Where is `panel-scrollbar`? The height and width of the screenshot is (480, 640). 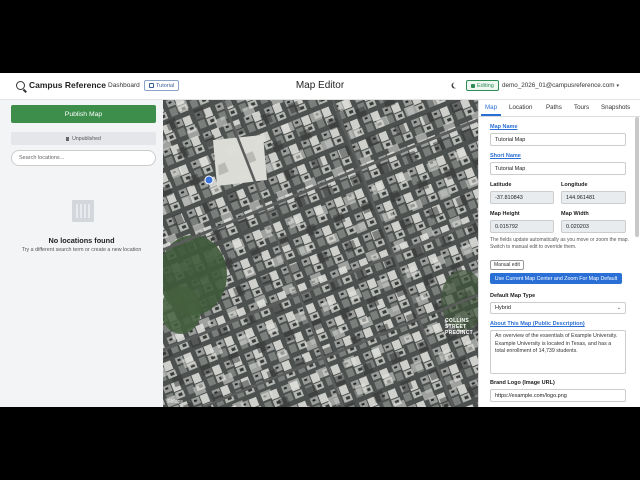 panel-scrollbar is located at coordinates (637, 177).